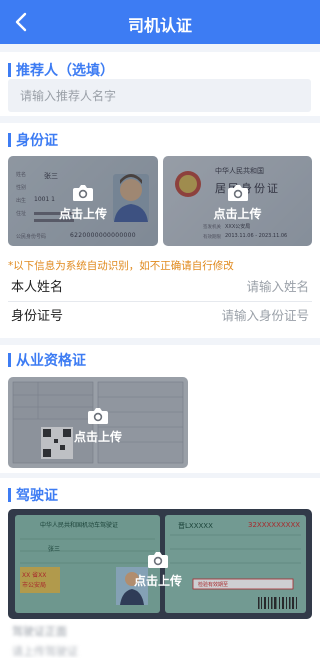  What do you see at coordinates (37, 141) in the screenshot?
I see `id-card-title-text: 身份证` at bounding box center [37, 141].